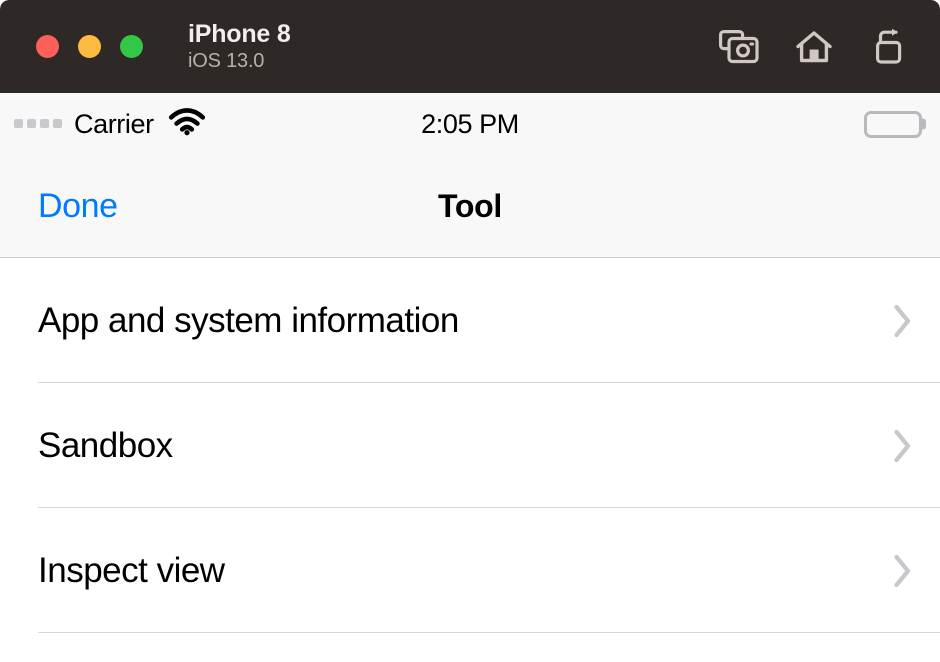  Describe the element at coordinates (131, 570) in the screenshot. I see `table-row-label: Inspect view` at that location.